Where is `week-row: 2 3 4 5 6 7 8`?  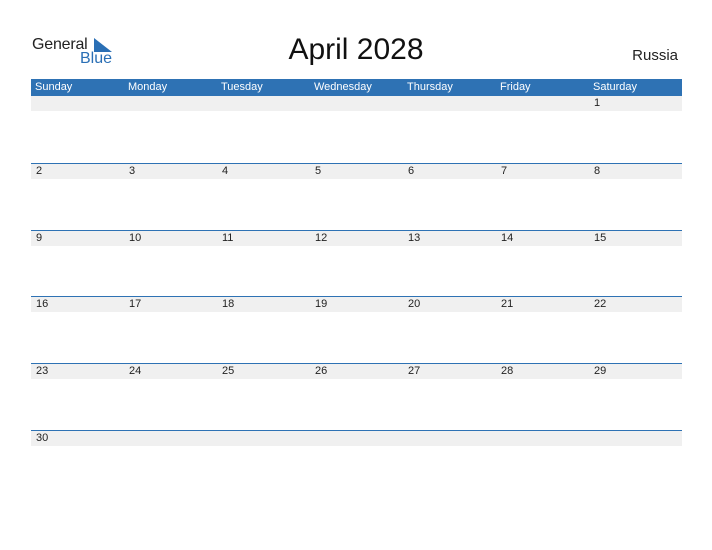
week-row: 2 3 4 5 6 7 8 is located at coordinates (356, 196).